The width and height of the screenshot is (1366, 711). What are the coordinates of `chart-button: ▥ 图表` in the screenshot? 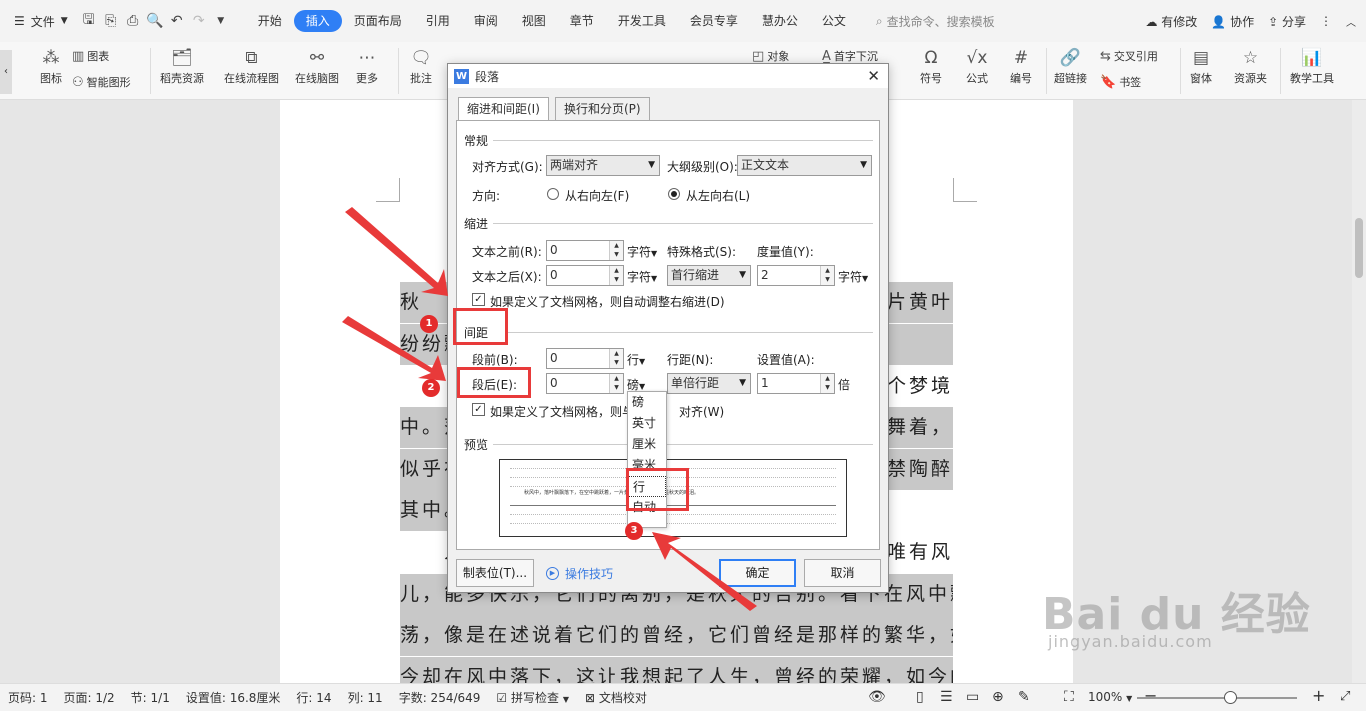 It's located at (90, 56).